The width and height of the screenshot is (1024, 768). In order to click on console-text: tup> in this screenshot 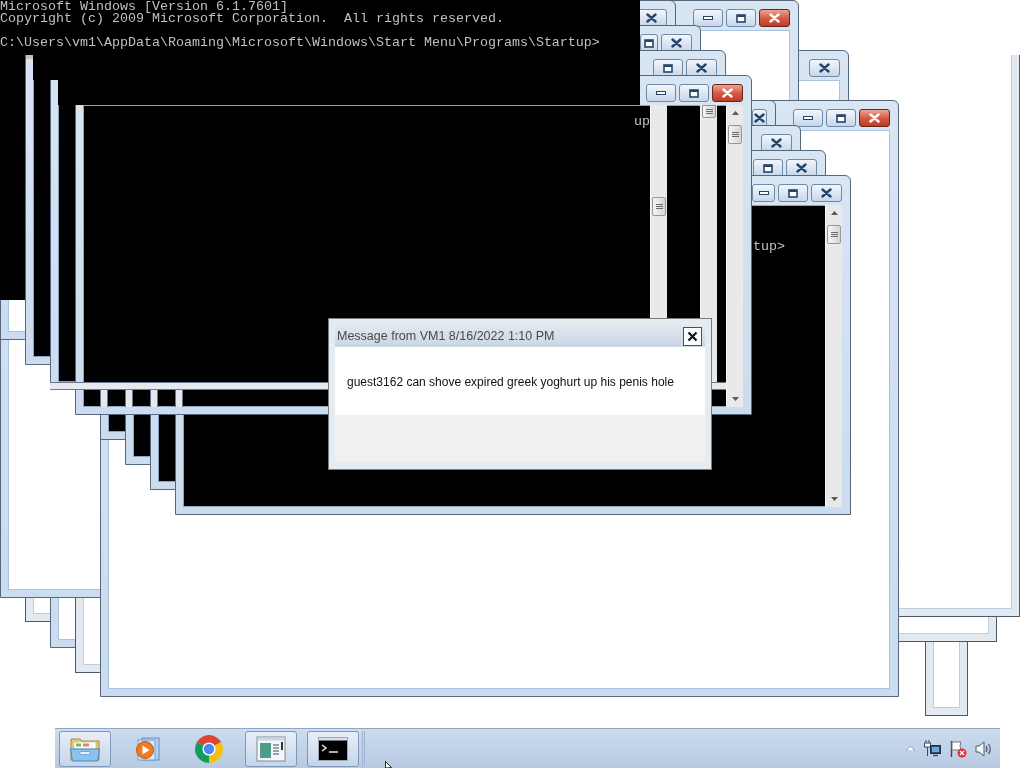, I will do `click(769, 247)`.